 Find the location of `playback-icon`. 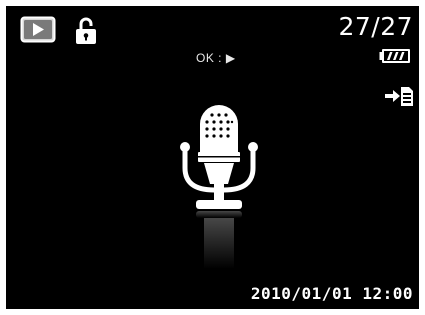

playback-icon is located at coordinates (38, 29).